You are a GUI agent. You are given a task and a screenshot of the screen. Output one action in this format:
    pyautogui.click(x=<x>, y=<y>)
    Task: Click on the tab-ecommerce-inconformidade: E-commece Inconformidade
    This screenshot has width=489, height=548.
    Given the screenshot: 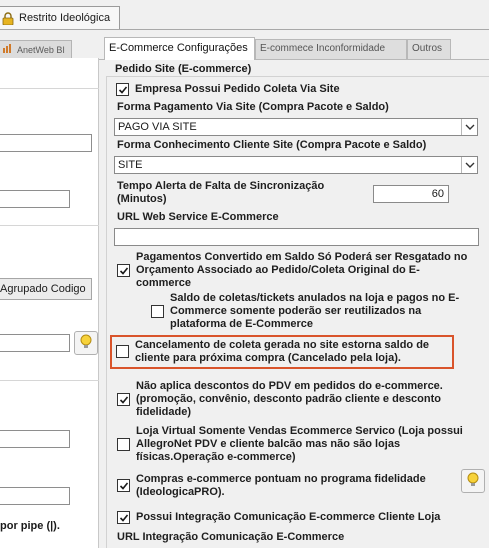 What is the action you would take?
    pyautogui.click(x=331, y=49)
    